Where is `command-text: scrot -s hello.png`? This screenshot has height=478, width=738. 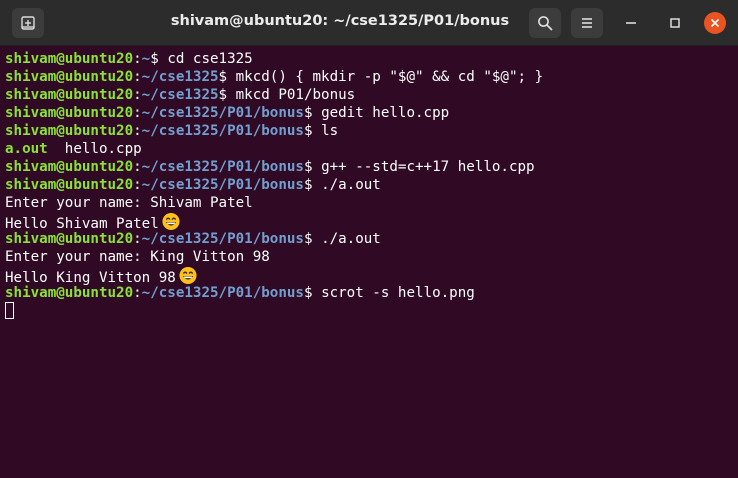 command-text: scrot -s hello.png is located at coordinates (398, 293).